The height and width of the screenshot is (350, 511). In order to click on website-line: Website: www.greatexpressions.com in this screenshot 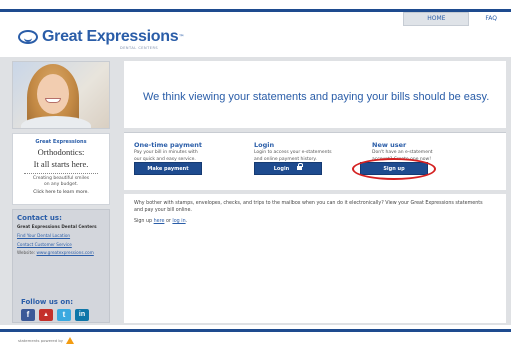, I will do `click(61, 252)`.